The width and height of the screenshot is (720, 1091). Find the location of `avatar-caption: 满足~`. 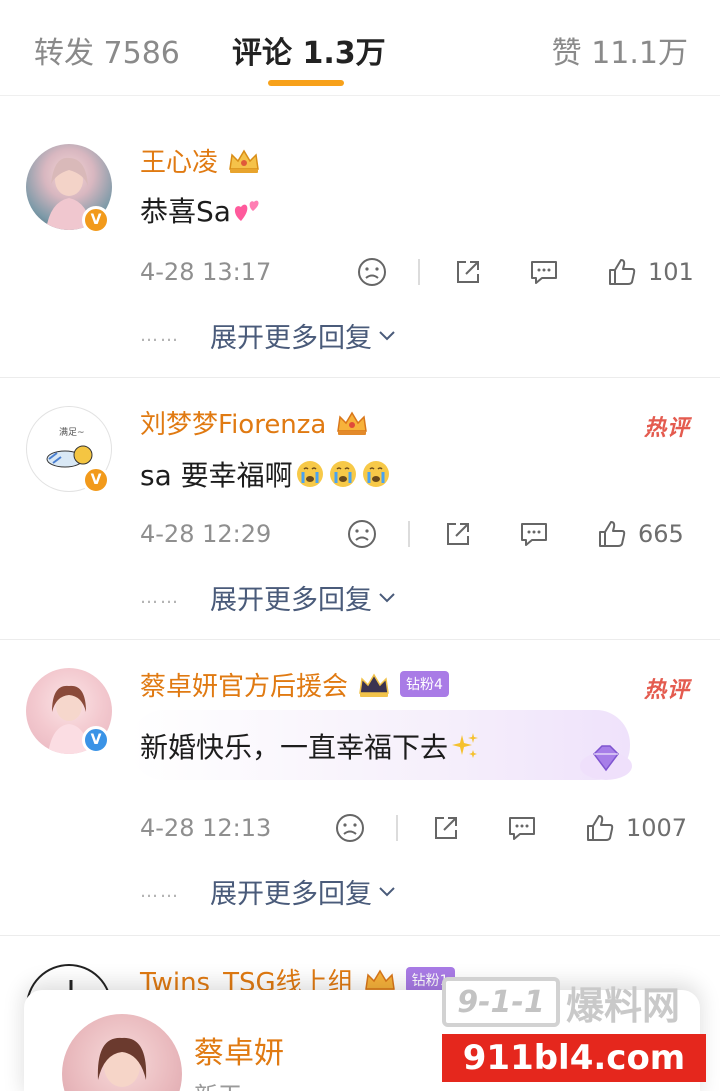

avatar-caption: 满足~ is located at coordinates (72, 432).